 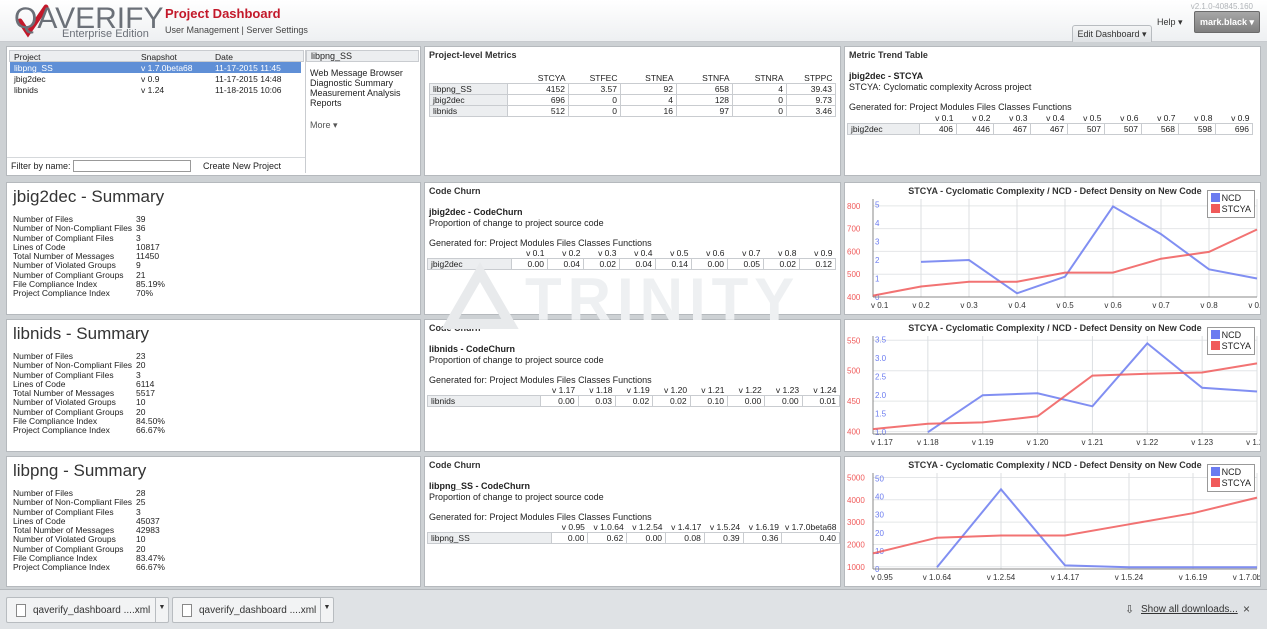 I want to click on version-col: v 1.21, so click(x=713, y=390).